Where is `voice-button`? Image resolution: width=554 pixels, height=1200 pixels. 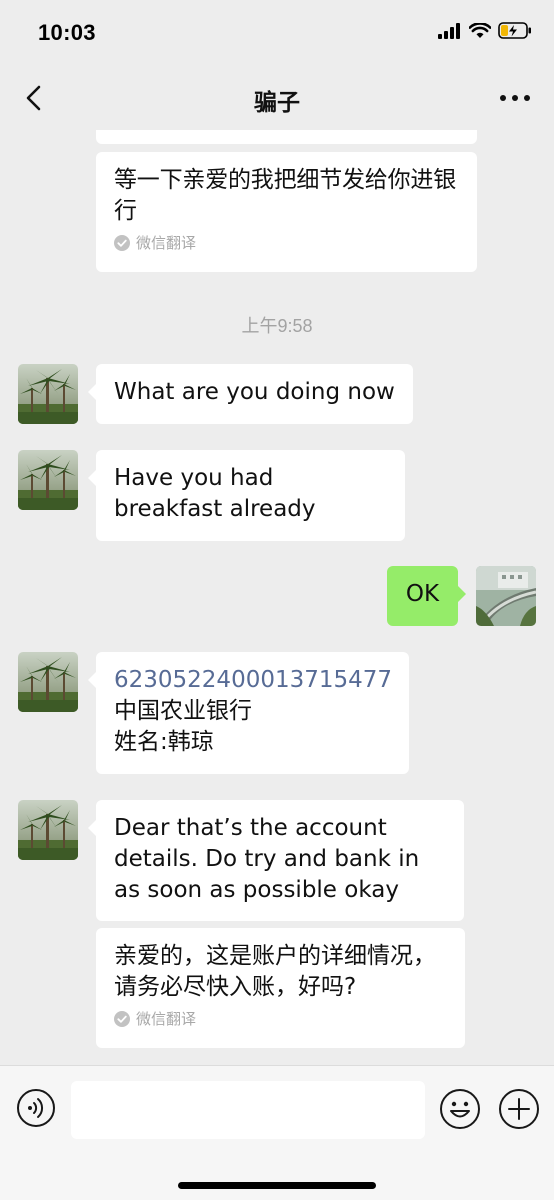 voice-button is located at coordinates (36, 1108).